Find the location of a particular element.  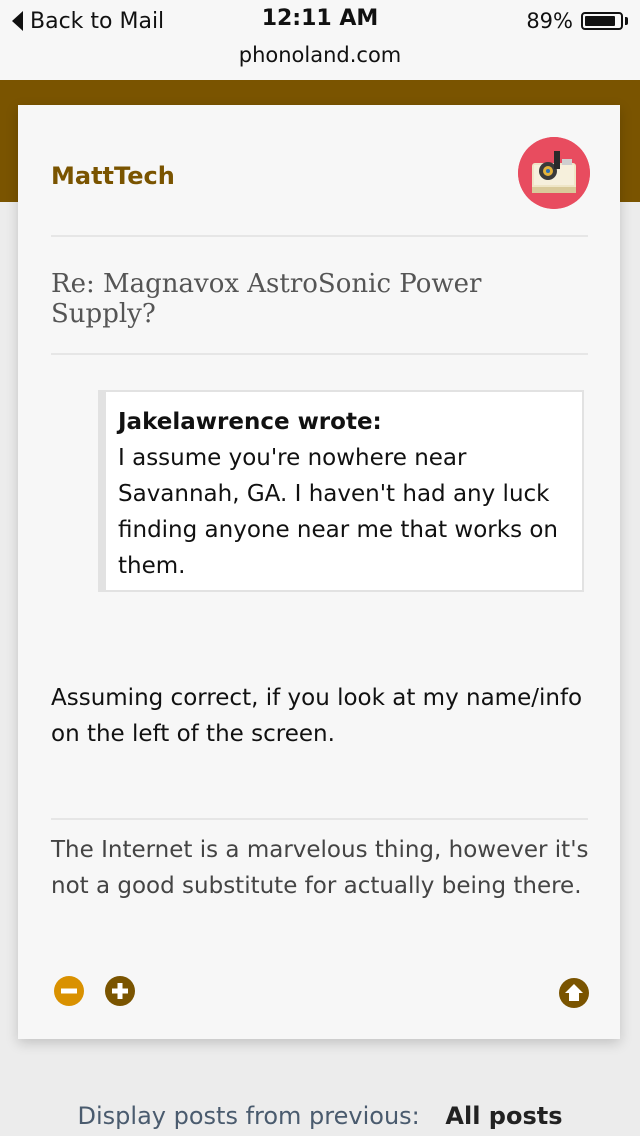

quote-author: Jakelawrence wrote: is located at coordinates (250, 422).